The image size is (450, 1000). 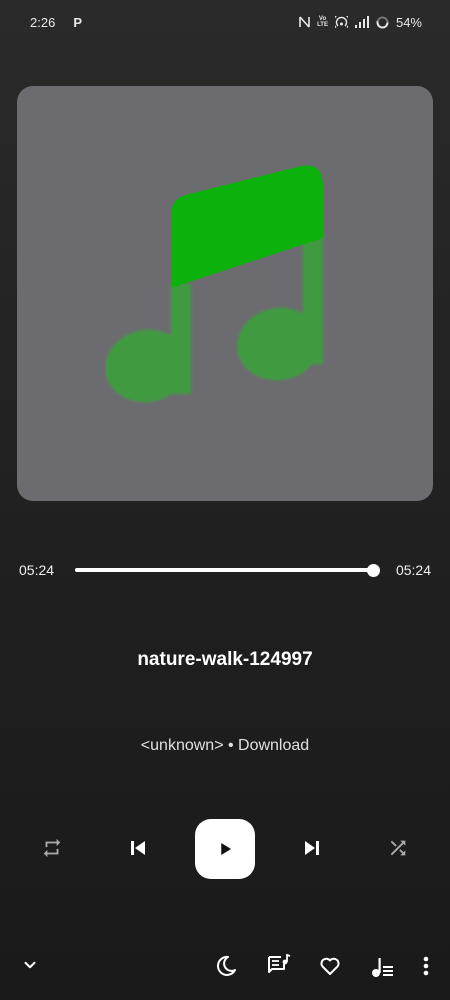 I want to click on status-left: 2:26 P, so click(x=56, y=22).